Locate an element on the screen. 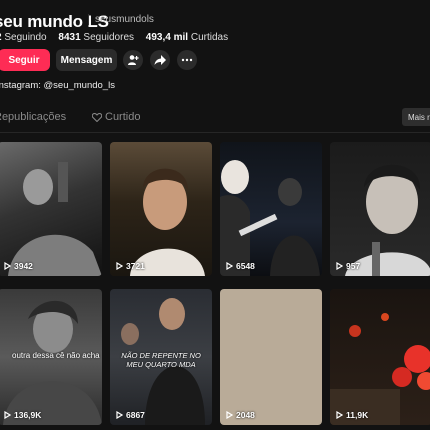 This screenshot has width=430, height=430. tab-liked: Curtido is located at coordinates (116, 117).